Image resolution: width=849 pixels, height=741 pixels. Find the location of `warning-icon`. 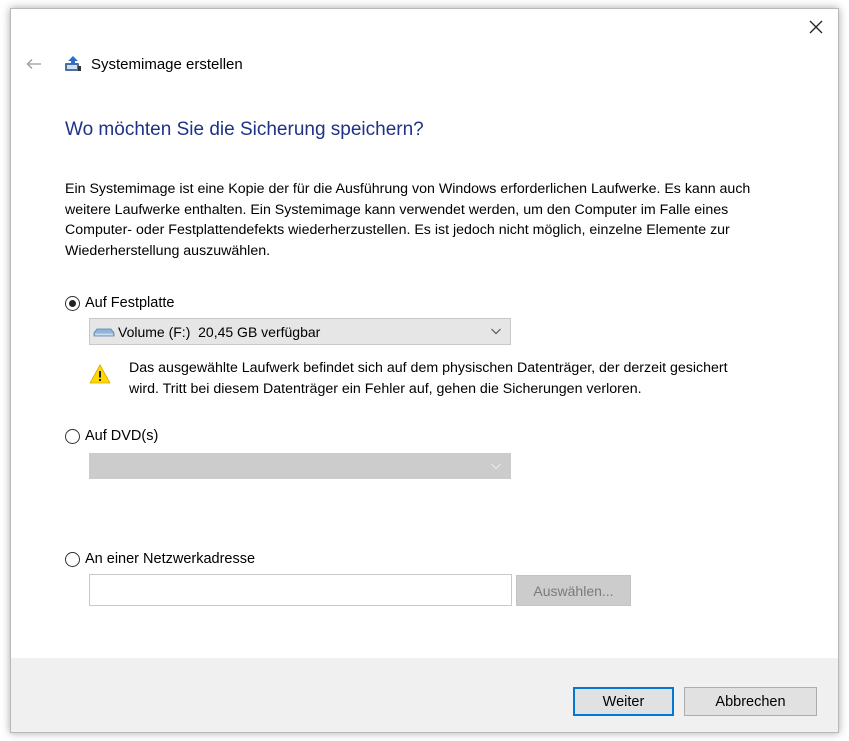

warning-icon is located at coordinates (100, 374).